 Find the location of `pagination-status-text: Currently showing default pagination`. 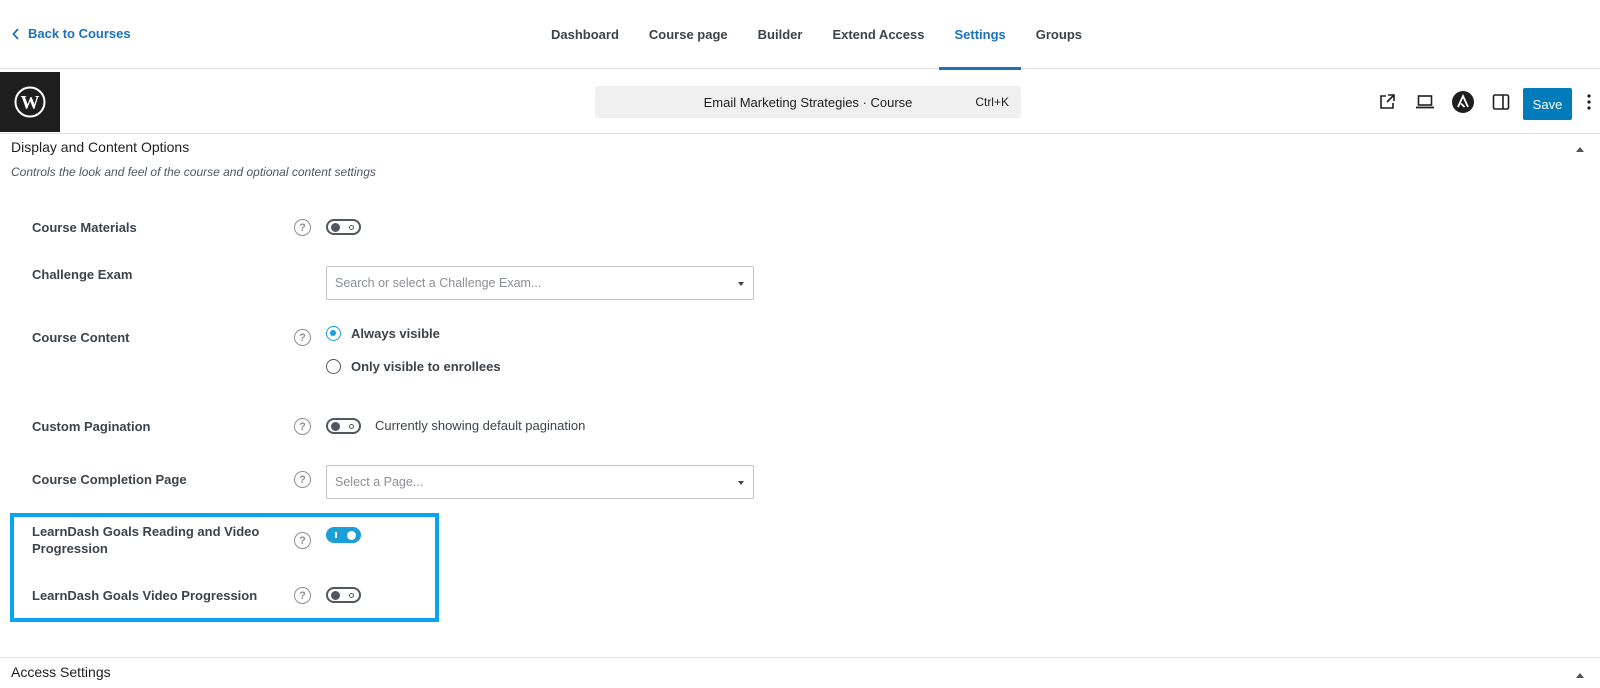

pagination-status-text: Currently showing default pagination is located at coordinates (480, 425).